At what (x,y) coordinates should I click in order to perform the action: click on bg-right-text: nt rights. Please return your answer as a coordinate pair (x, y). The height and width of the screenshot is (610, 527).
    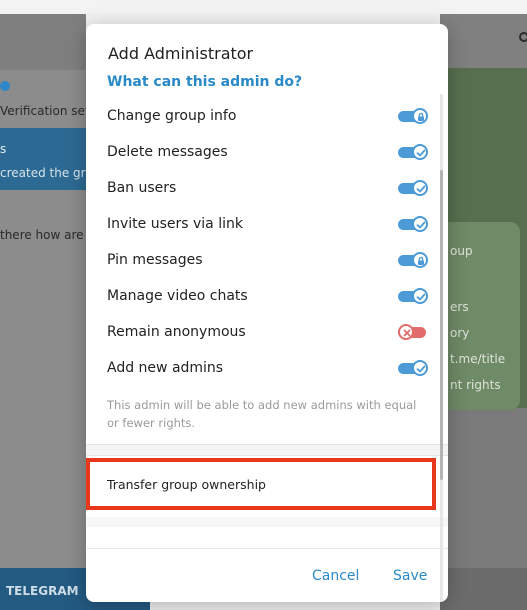
    Looking at the image, I should click on (475, 385).